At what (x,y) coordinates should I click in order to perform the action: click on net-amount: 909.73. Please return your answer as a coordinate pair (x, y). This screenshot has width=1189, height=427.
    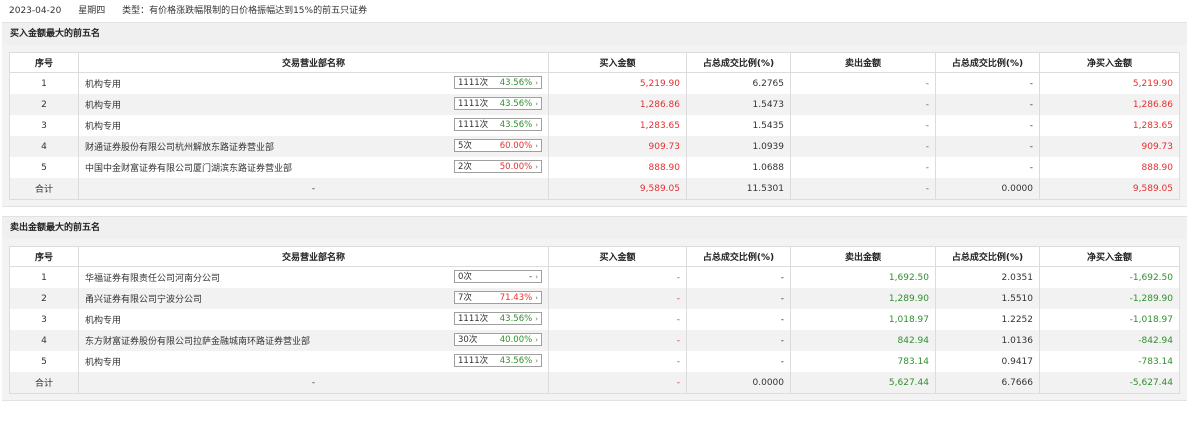
    Looking at the image, I should click on (1109, 146).